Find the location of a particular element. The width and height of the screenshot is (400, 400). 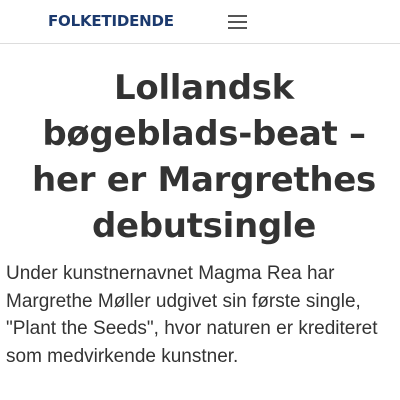

site-header: FOLKETIDENDE is located at coordinates (200, 22).